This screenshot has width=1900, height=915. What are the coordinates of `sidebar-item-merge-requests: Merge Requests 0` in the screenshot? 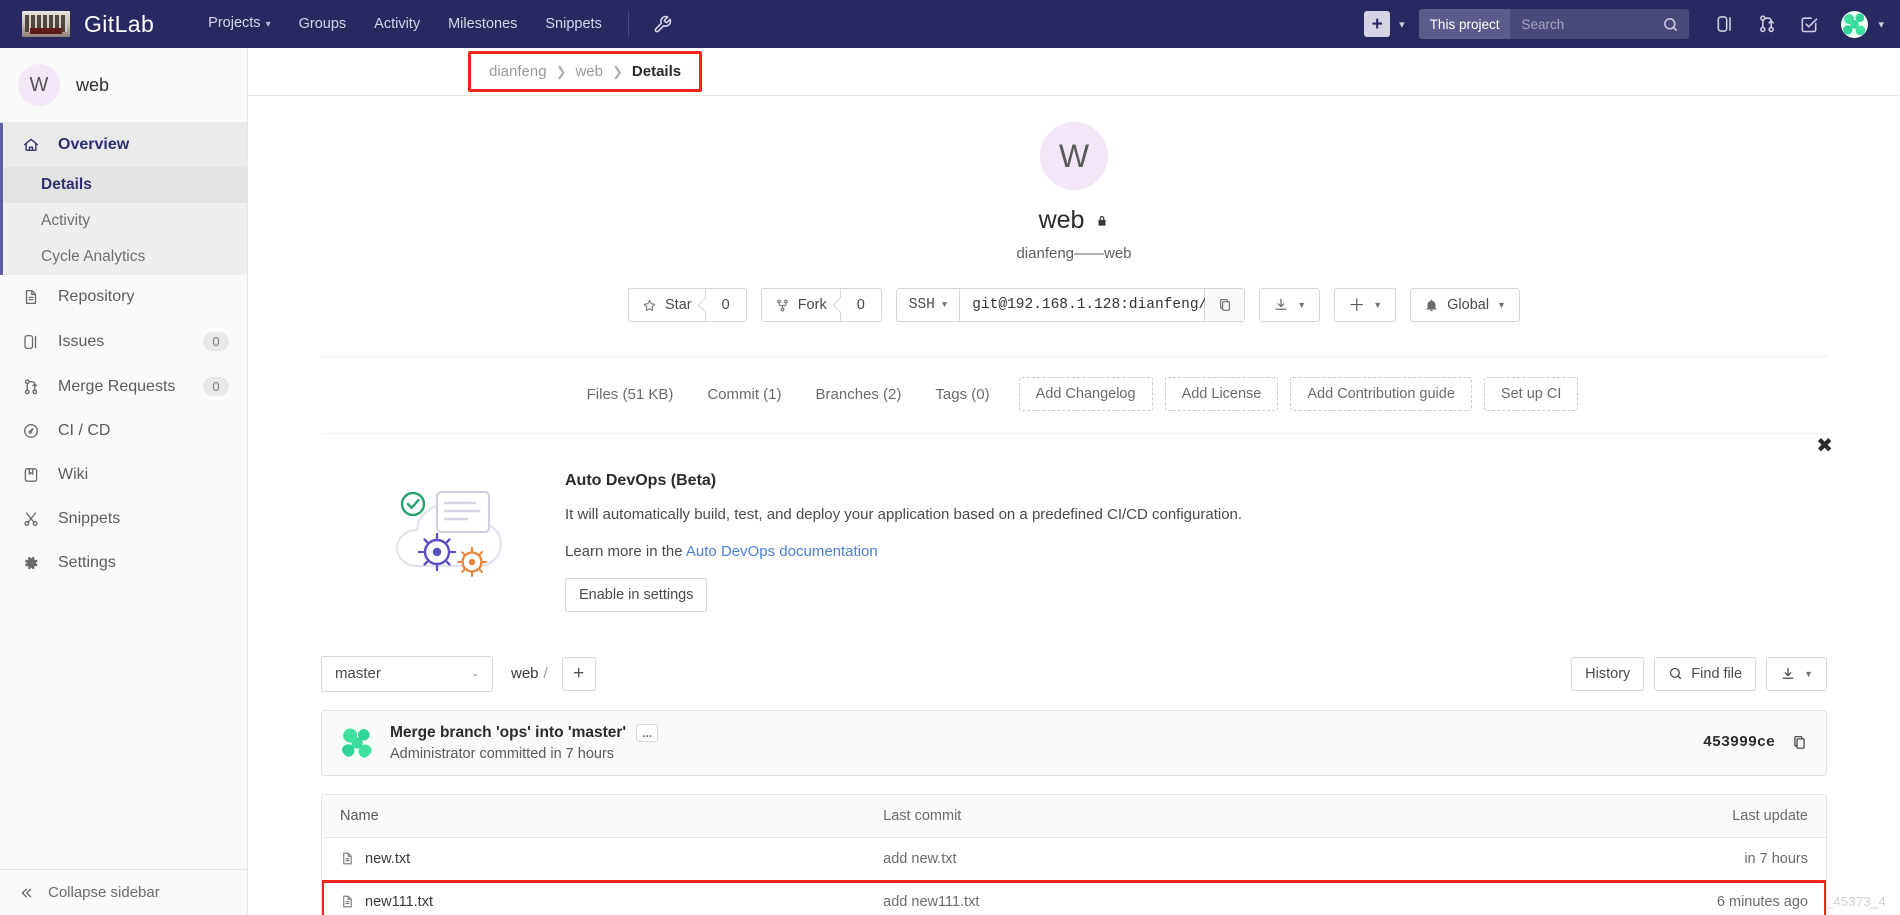 It's located at (123, 386).